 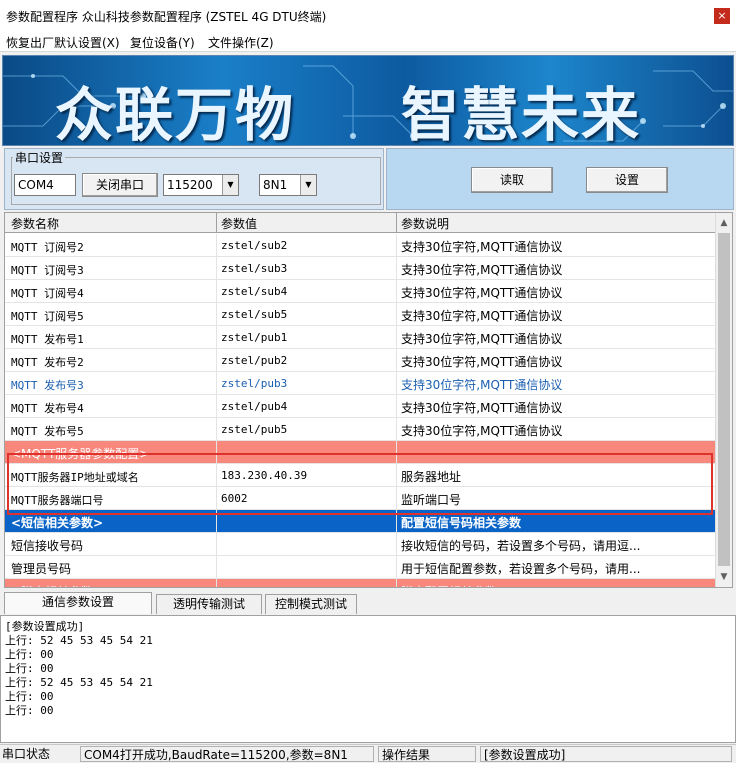 What do you see at coordinates (360, 383) in the screenshot?
I see `table-row: MQTT 发布号3 zstel/pub3 支持30位字符,MQTT通信协议` at bounding box center [360, 383].